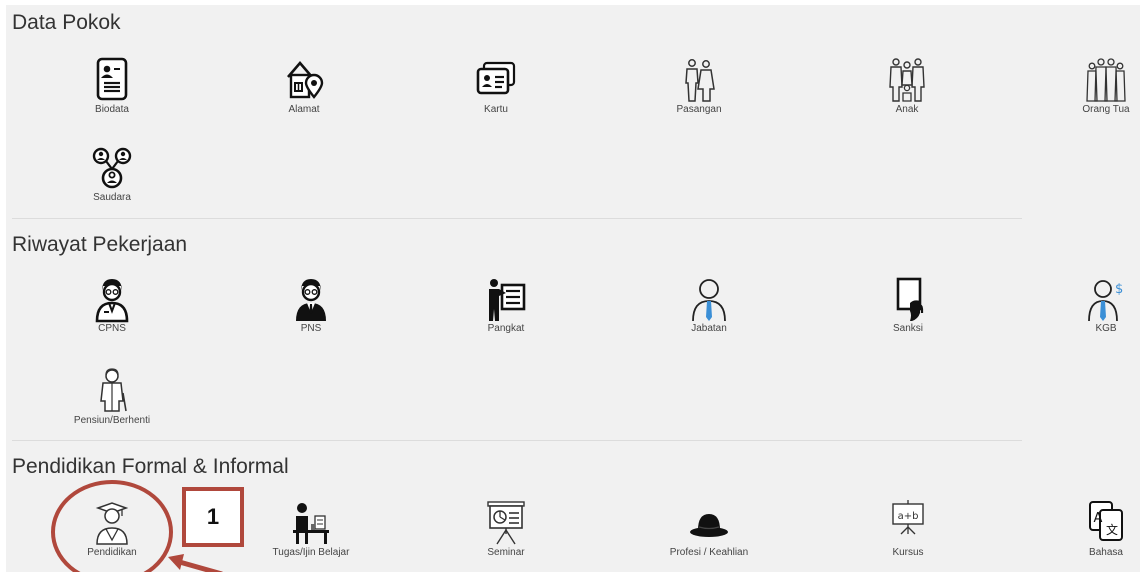 The width and height of the screenshot is (1144, 578). Describe the element at coordinates (213, 517) in the screenshot. I see `annotation-callout-number: 1` at that location.